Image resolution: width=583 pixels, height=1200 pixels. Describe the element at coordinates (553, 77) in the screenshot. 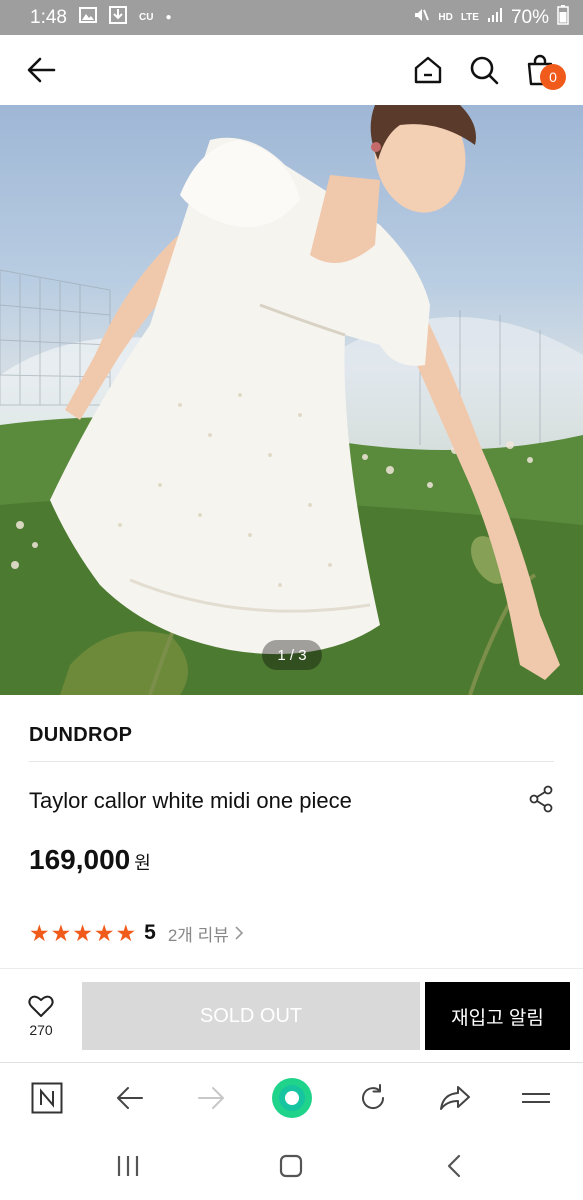

I see `cart-count-badge: 0` at that location.